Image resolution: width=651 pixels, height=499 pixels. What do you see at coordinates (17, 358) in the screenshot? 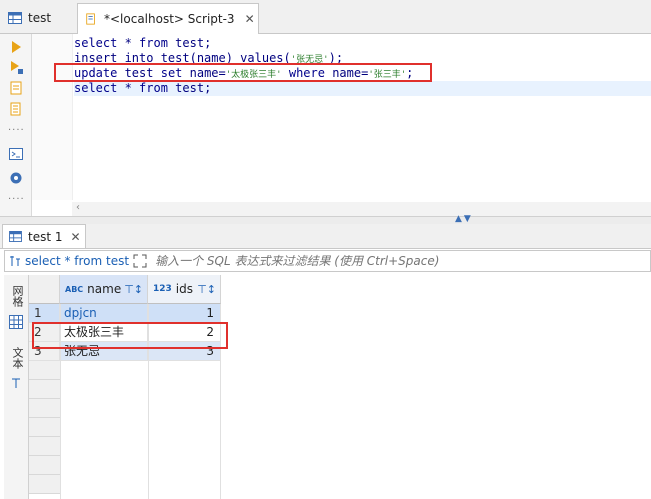
I see `text-view-label: 文本` at bounding box center [17, 358].